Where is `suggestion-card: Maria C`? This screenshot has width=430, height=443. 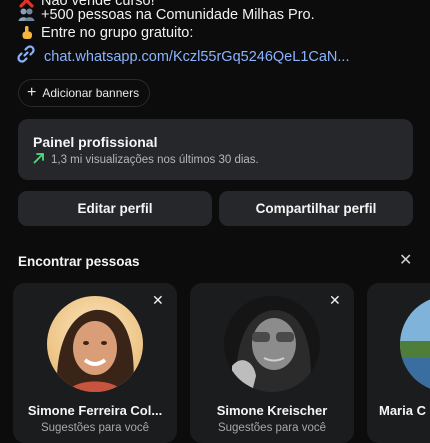
suggestion-card: Maria C is located at coordinates (398, 363).